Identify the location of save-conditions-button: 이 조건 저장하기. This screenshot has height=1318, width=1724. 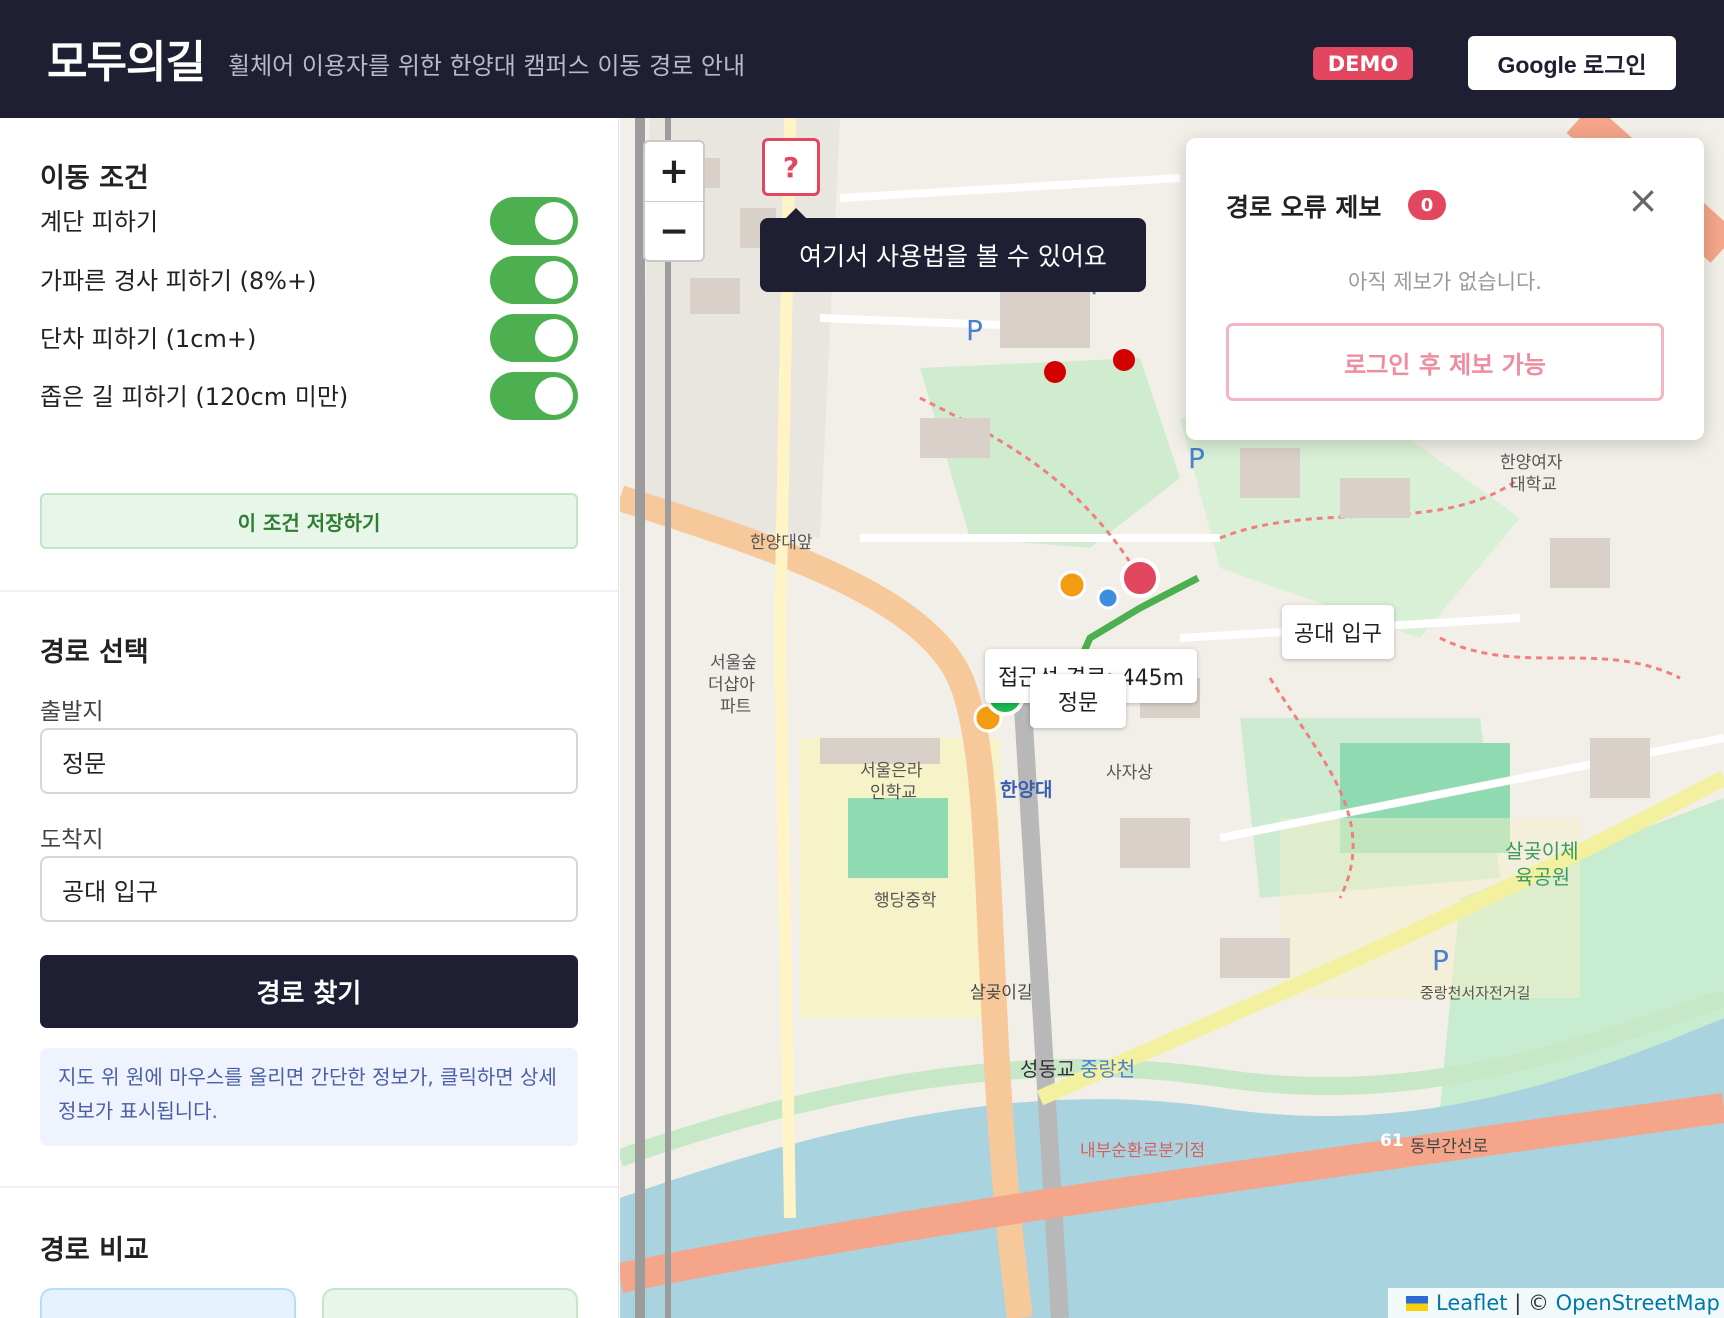
(309, 521).